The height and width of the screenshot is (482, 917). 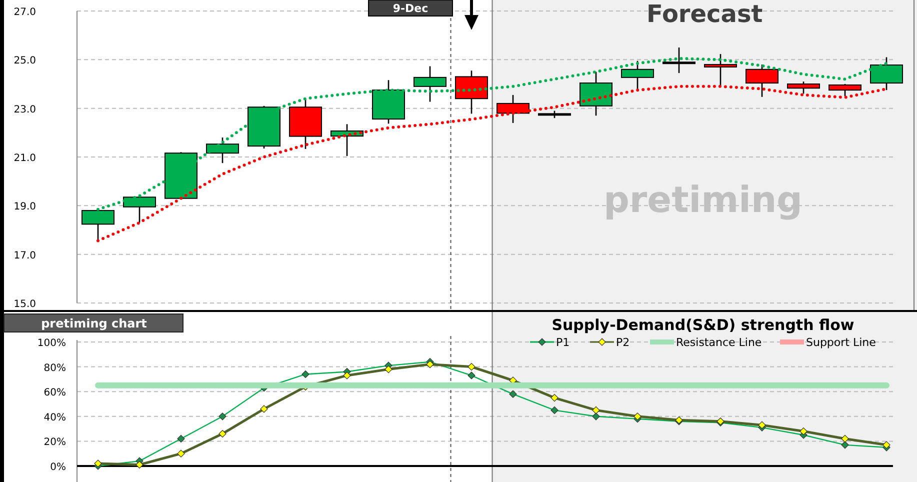 I want to click on legend-label: Support Line, so click(x=841, y=342).